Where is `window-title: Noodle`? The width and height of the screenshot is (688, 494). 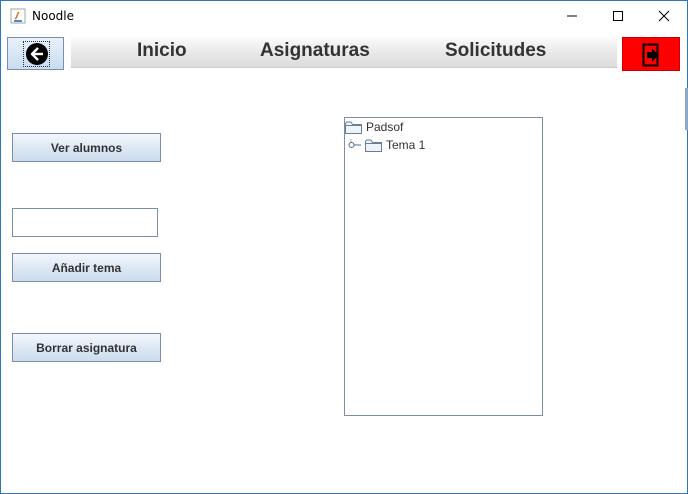
window-title: Noodle is located at coordinates (53, 16).